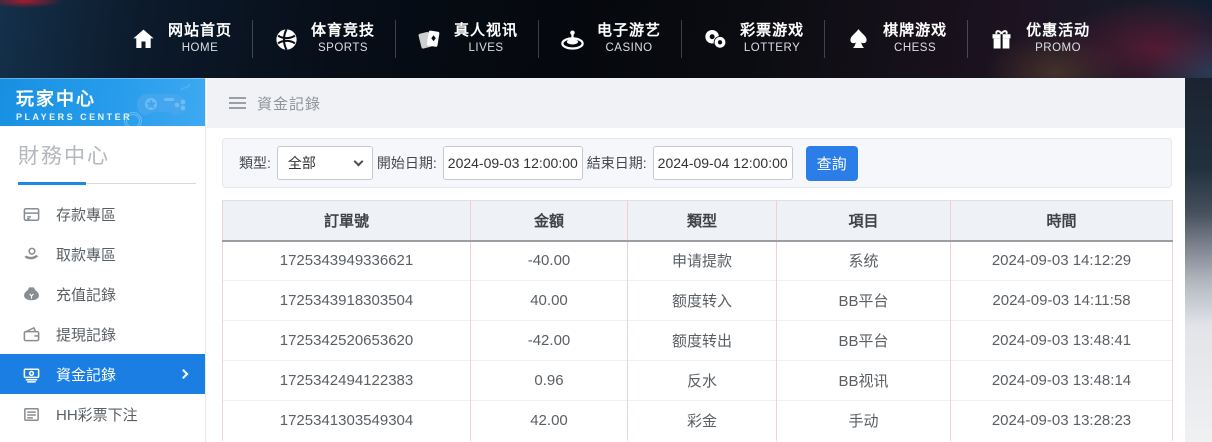 The width and height of the screenshot is (1212, 442). What do you see at coordinates (31, 414) in the screenshot?
I see `document-icon` at bounding box center [31, 414].